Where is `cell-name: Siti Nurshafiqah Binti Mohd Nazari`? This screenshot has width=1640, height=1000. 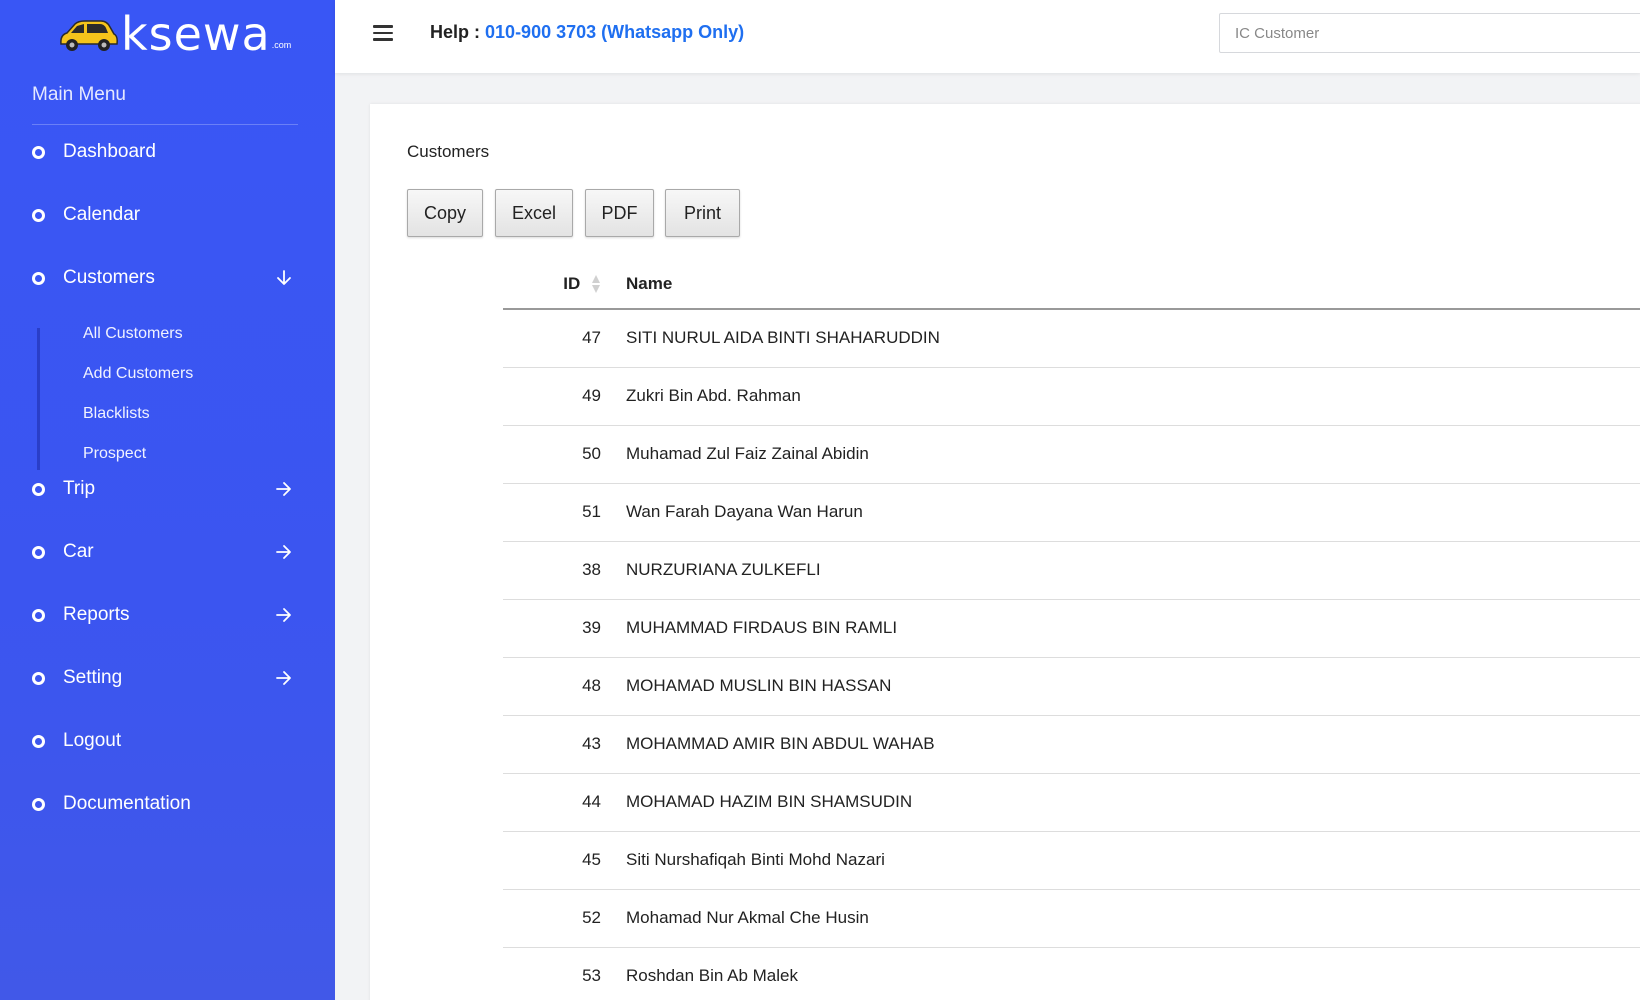
cell-name: Siti Nurshafiqah Binti Mohd Nazari is located at coordinates (1133, 860).